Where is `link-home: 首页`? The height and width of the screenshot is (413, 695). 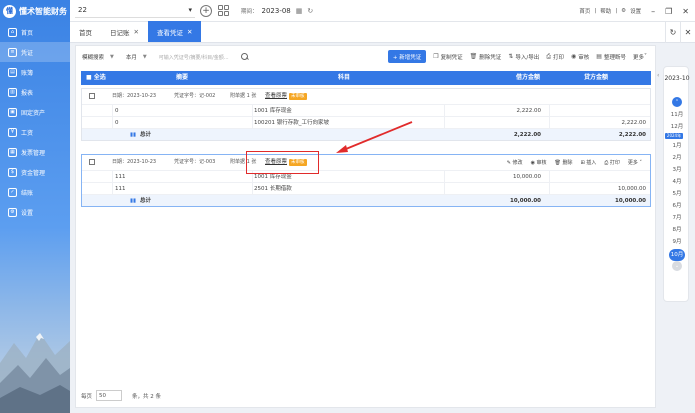
link-home: 首页 is located at coordinates (584, 11).